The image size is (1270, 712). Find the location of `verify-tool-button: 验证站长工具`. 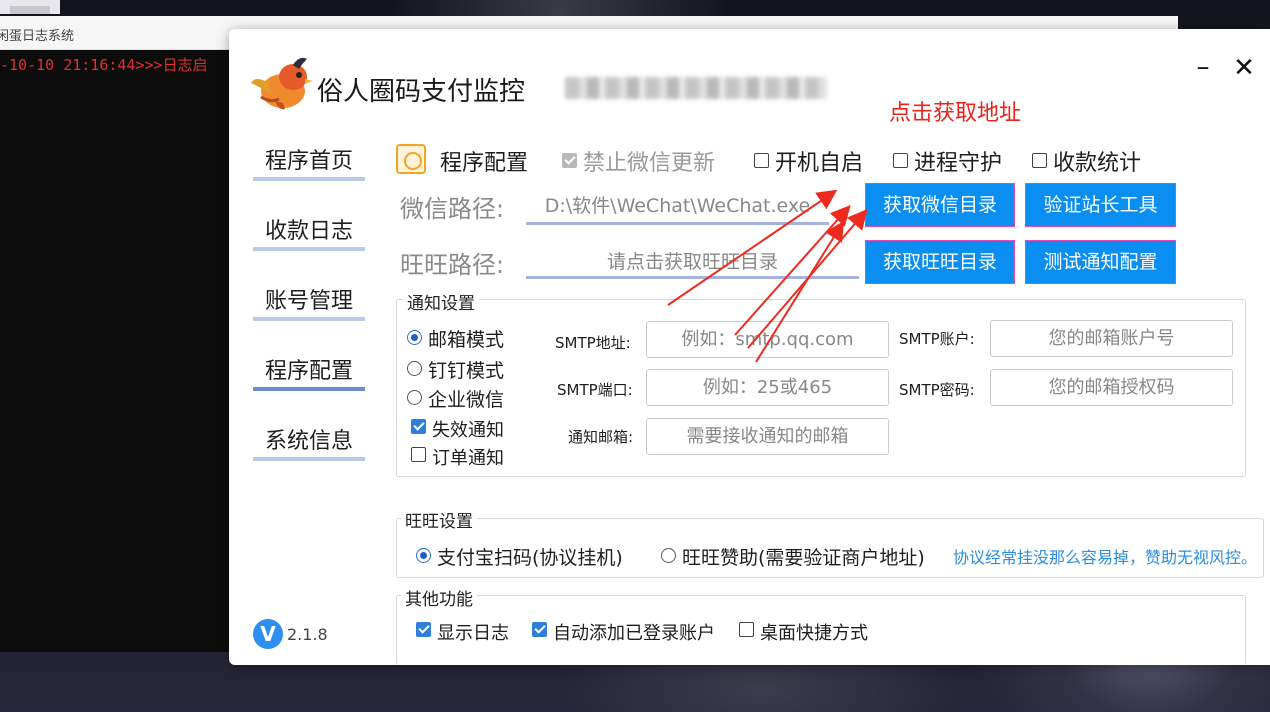

verify-tool-button: 验证站长工具 is located at coordinates (1100, 205).